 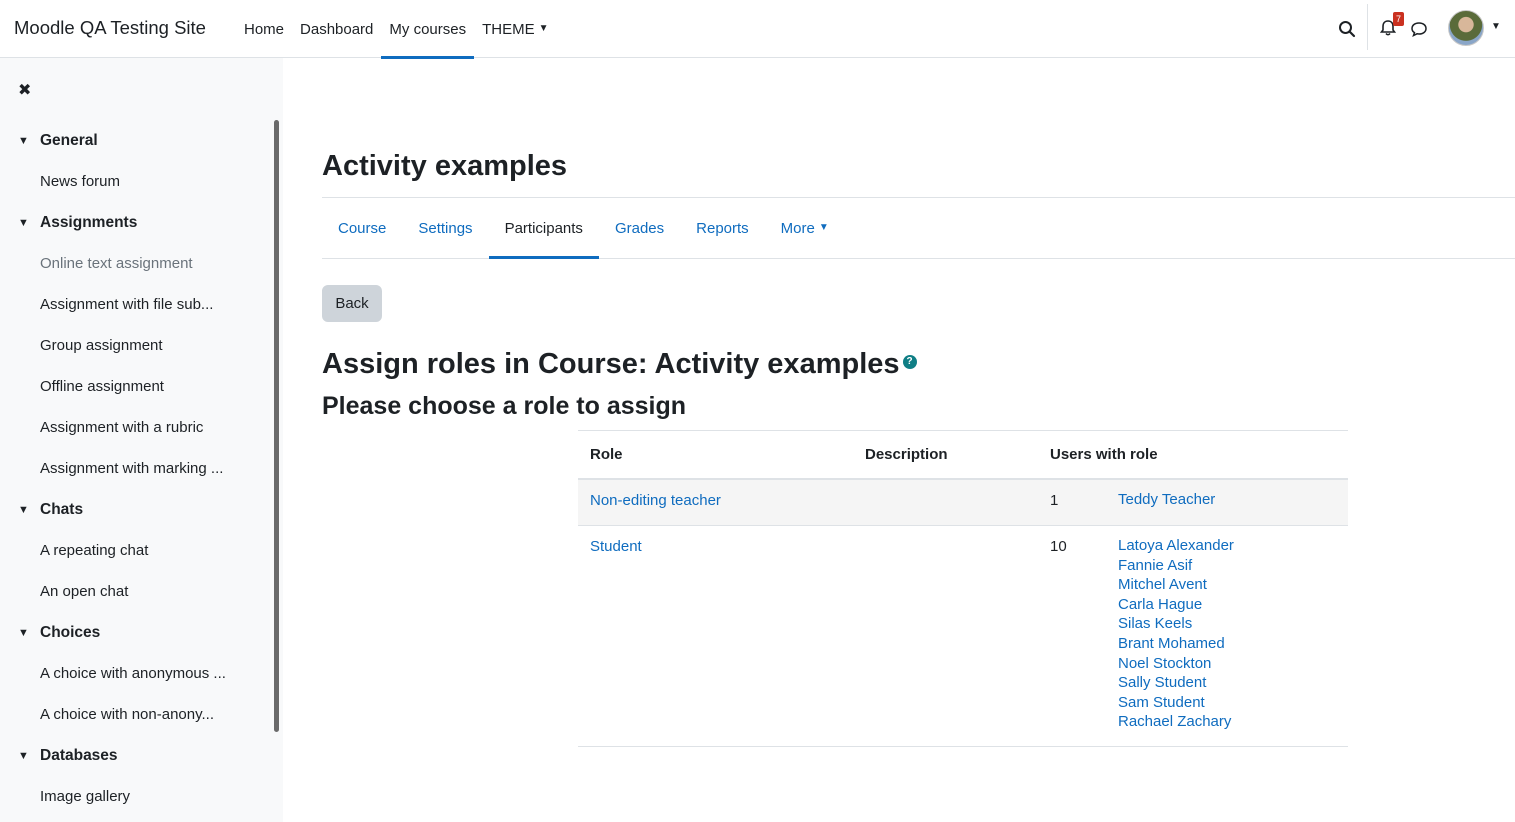 What do you see at coordinates (1160, 604) in the screenshot?
I see `user-link: Carla Hague` at bounding box center [1160, 604].